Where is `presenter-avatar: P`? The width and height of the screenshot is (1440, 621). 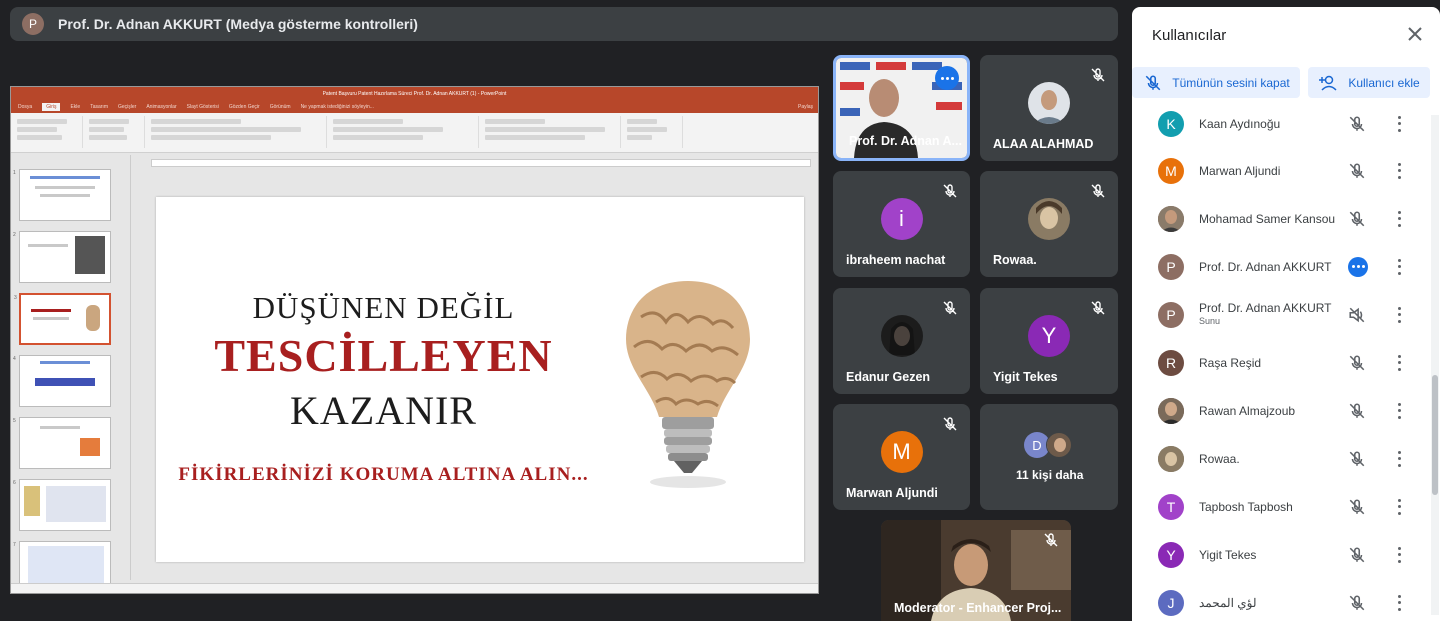 presenter-avatar: P is located at coordinates (33, 24).